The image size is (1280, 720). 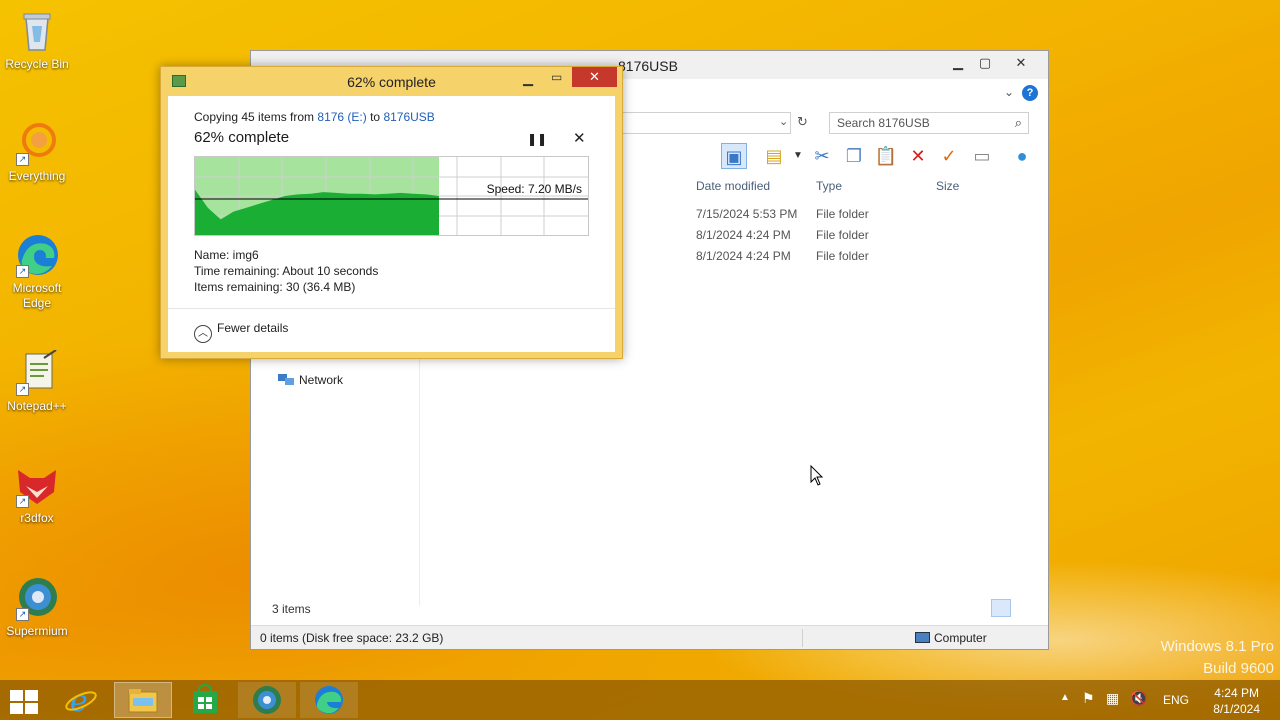 I want to click on fewer-details-button: ︿ Fewer details, so click(x=241, y=332).